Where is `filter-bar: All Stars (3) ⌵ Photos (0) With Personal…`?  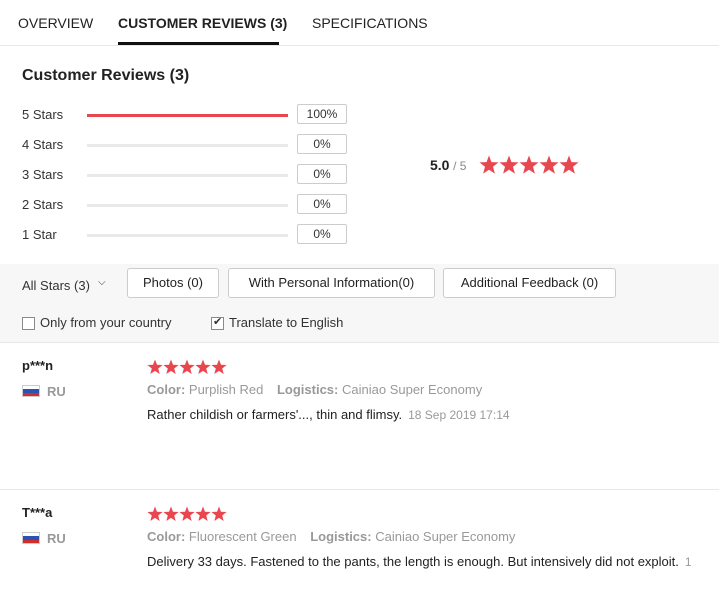 filter-bar: All Stars (3) ⌵ Photos (0) With Personal… is located at coordinates (359, 303).